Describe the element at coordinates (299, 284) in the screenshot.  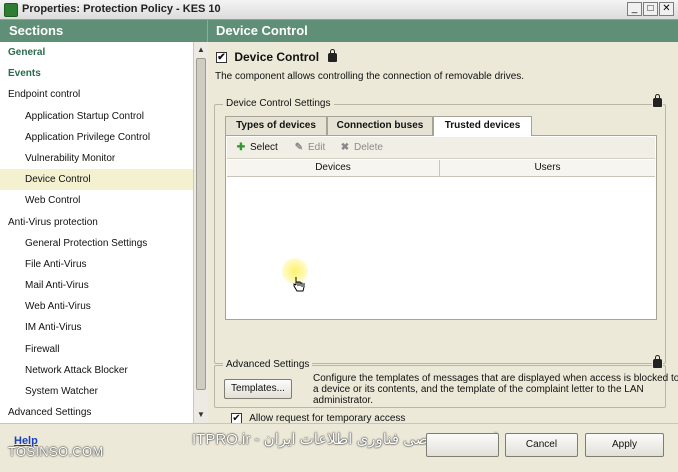
I see `hand-cursor-icon` at that location.